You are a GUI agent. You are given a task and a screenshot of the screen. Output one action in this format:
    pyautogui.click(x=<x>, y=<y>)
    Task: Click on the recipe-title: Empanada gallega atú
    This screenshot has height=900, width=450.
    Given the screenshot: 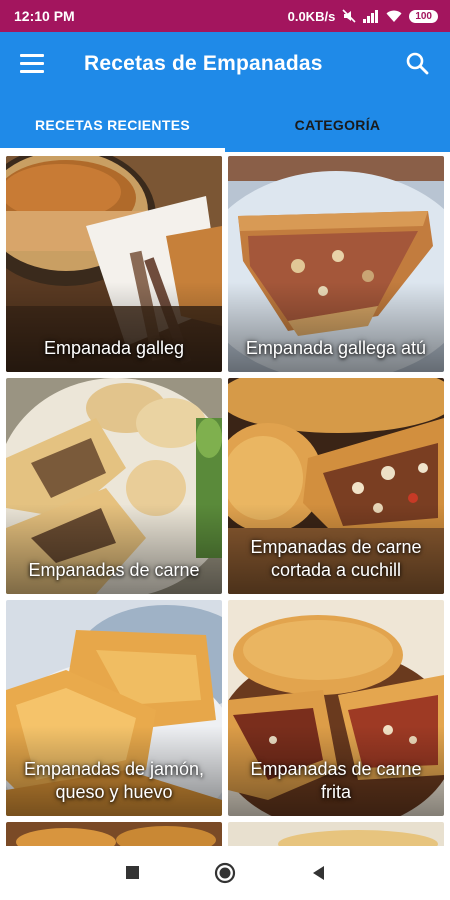 What is the action you would take?
    pyautogui.click(x=336, y=348)
    